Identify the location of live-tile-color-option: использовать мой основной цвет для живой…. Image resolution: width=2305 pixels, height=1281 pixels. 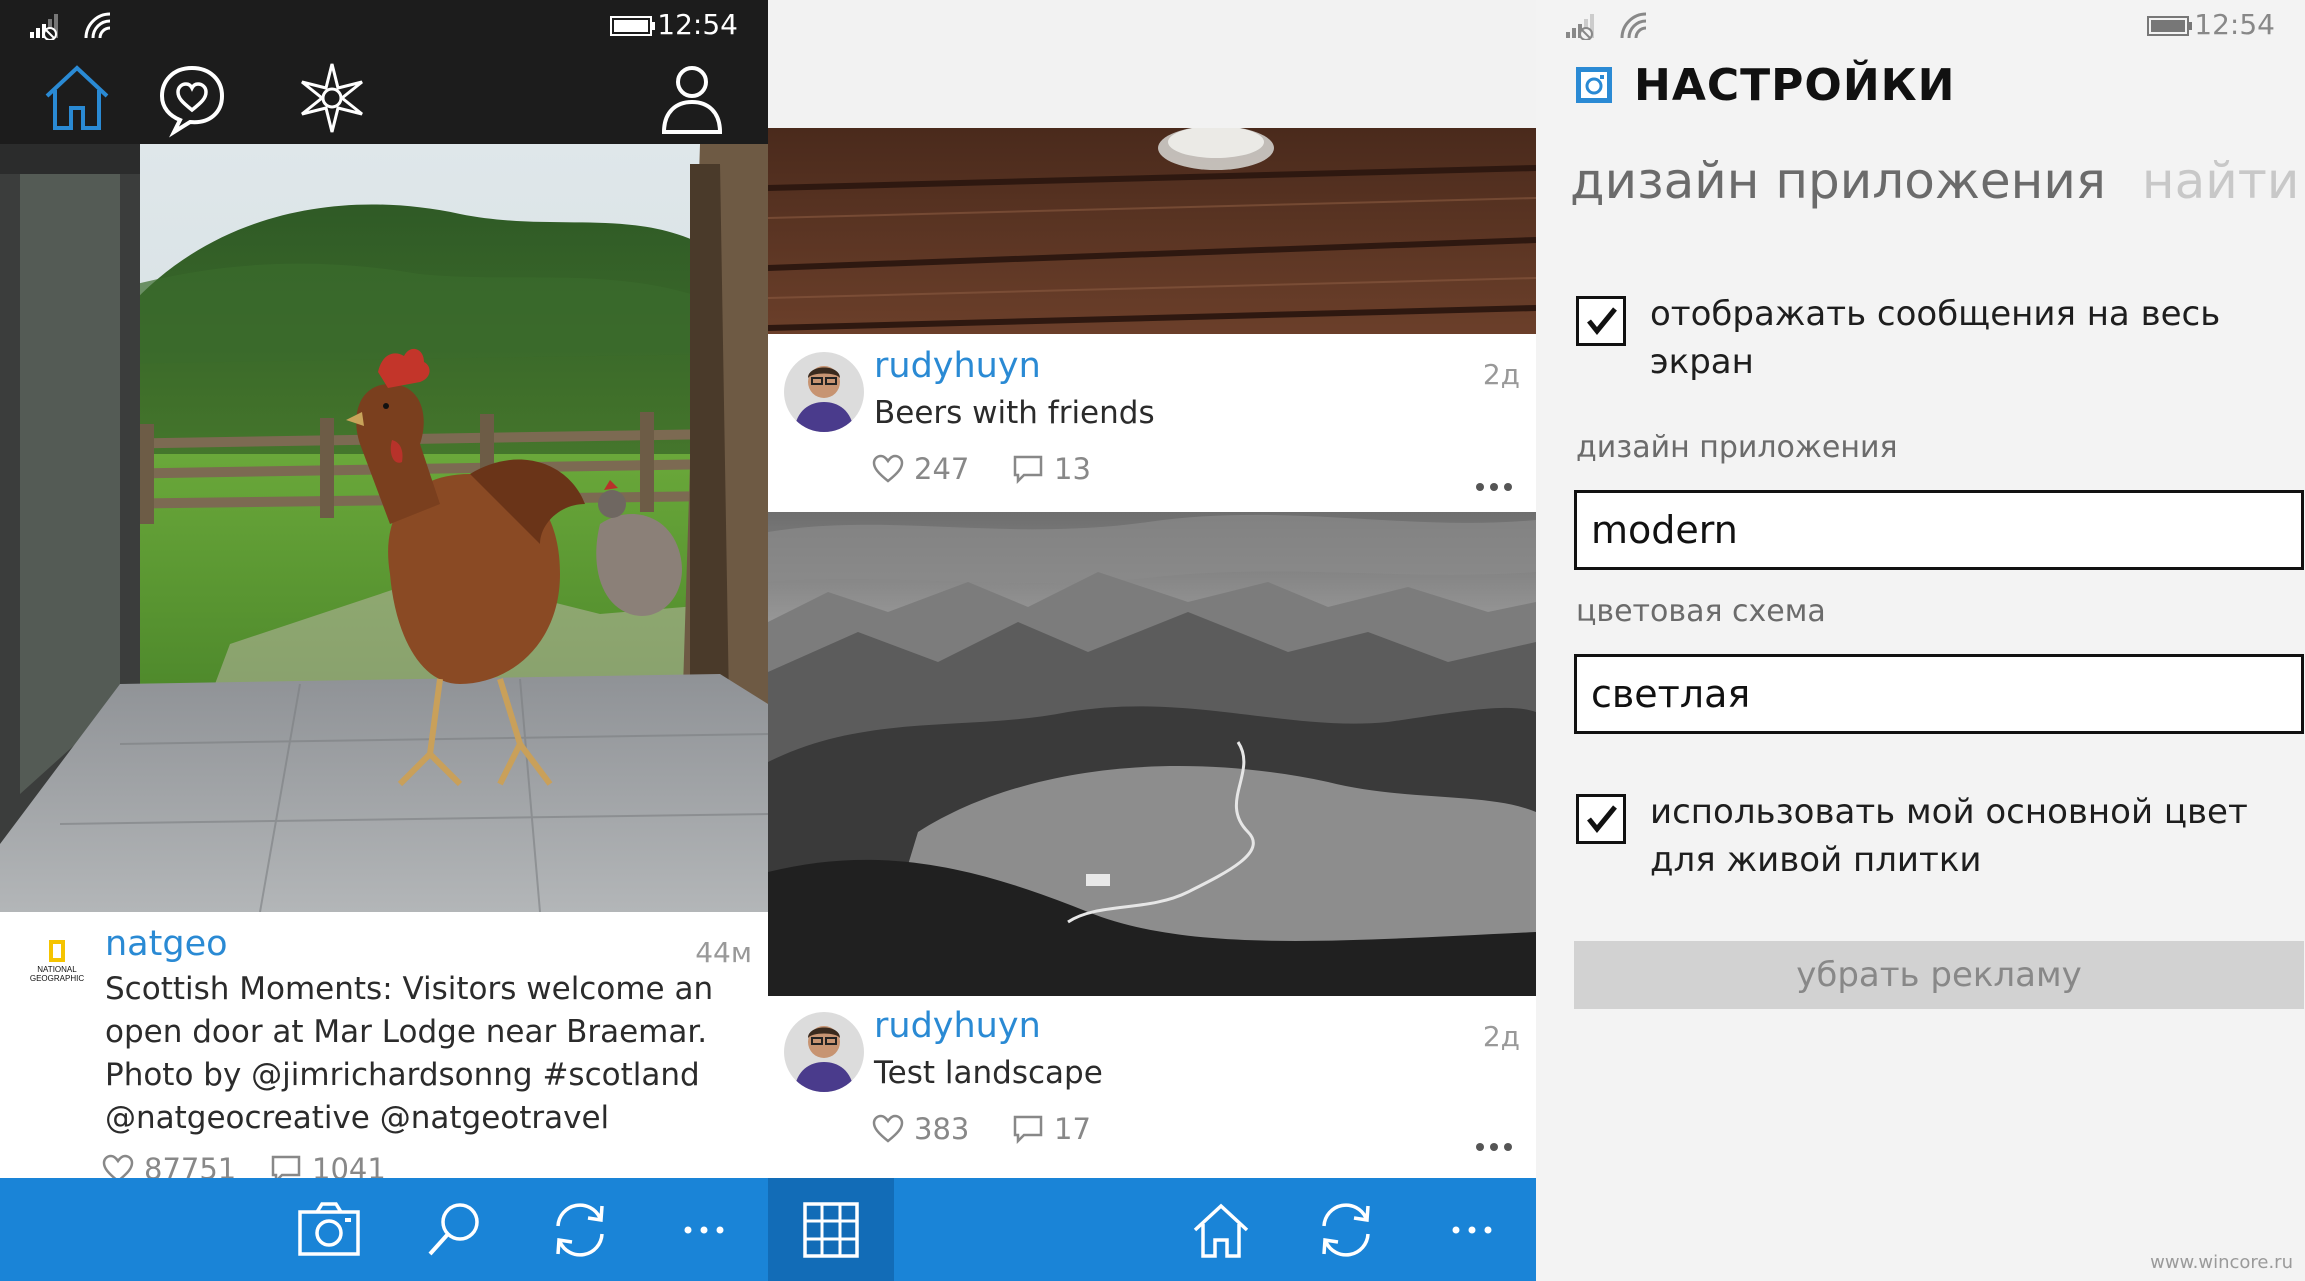
(1925, 836).